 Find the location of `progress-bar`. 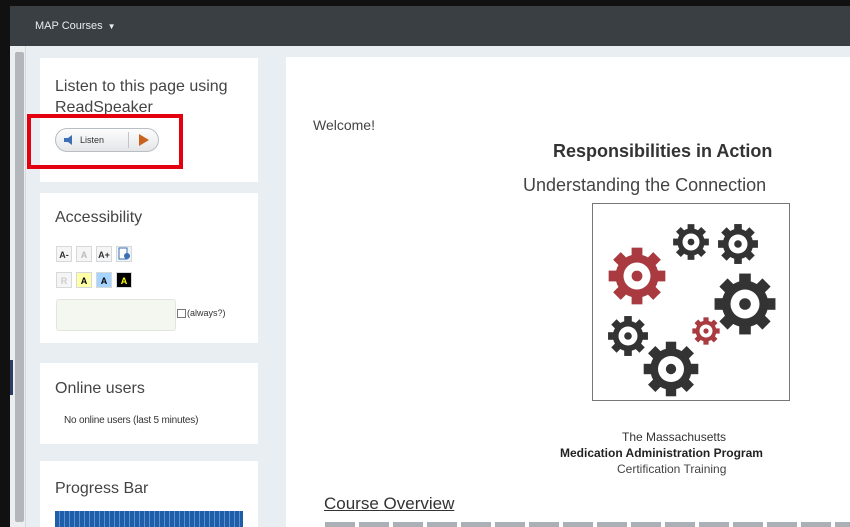

progress-bar is located at coordinates (149, 519).